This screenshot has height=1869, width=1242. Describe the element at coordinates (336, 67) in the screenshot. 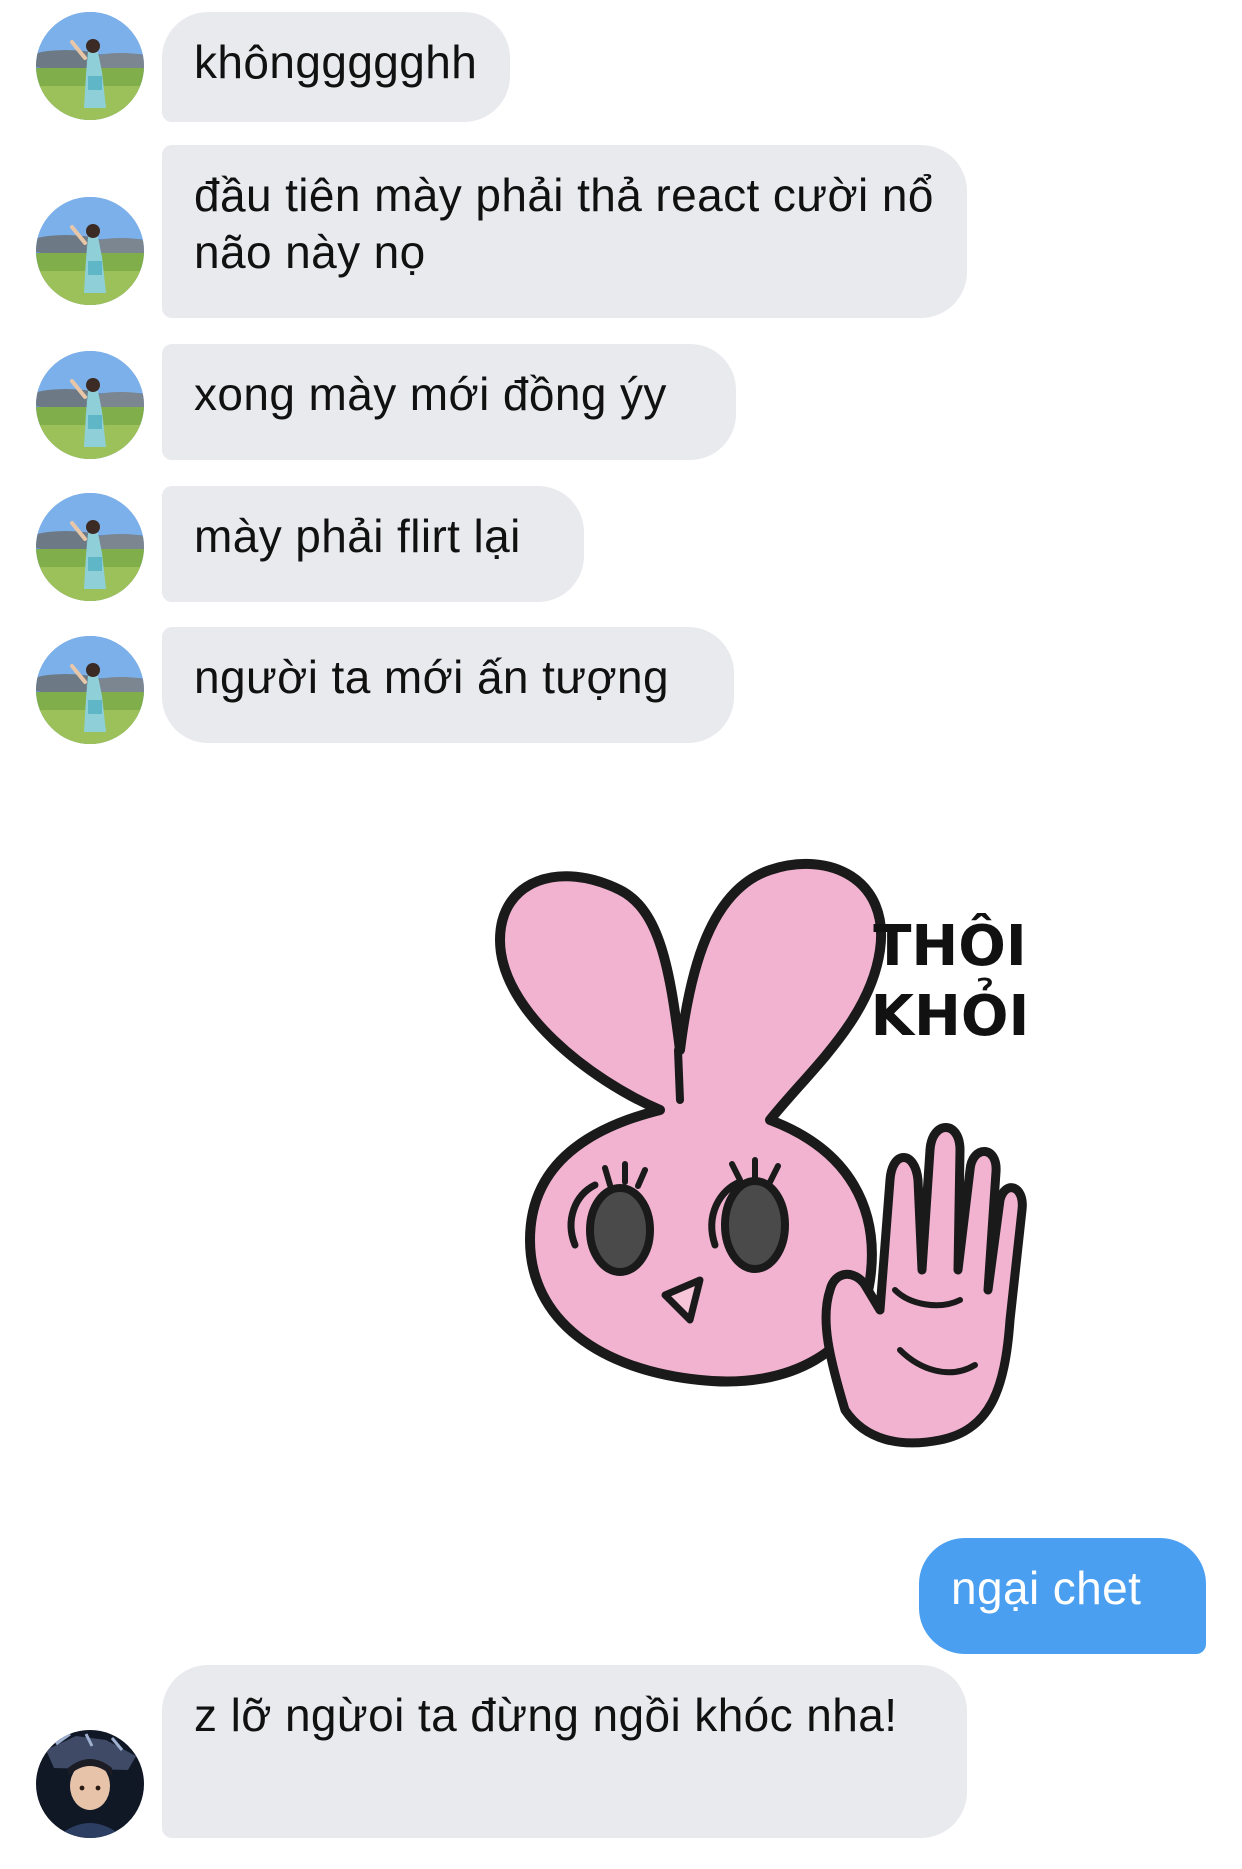

I see `incoming-message-bubble: khônggggghh` at that location.